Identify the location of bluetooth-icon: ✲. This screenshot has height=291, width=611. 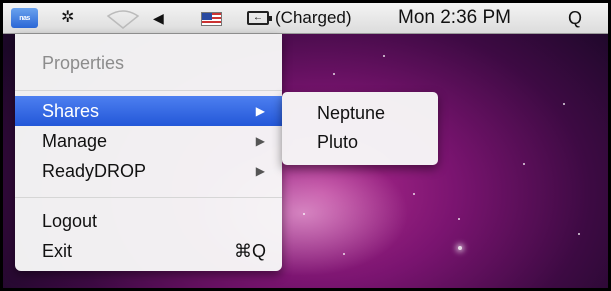
(67, 18).